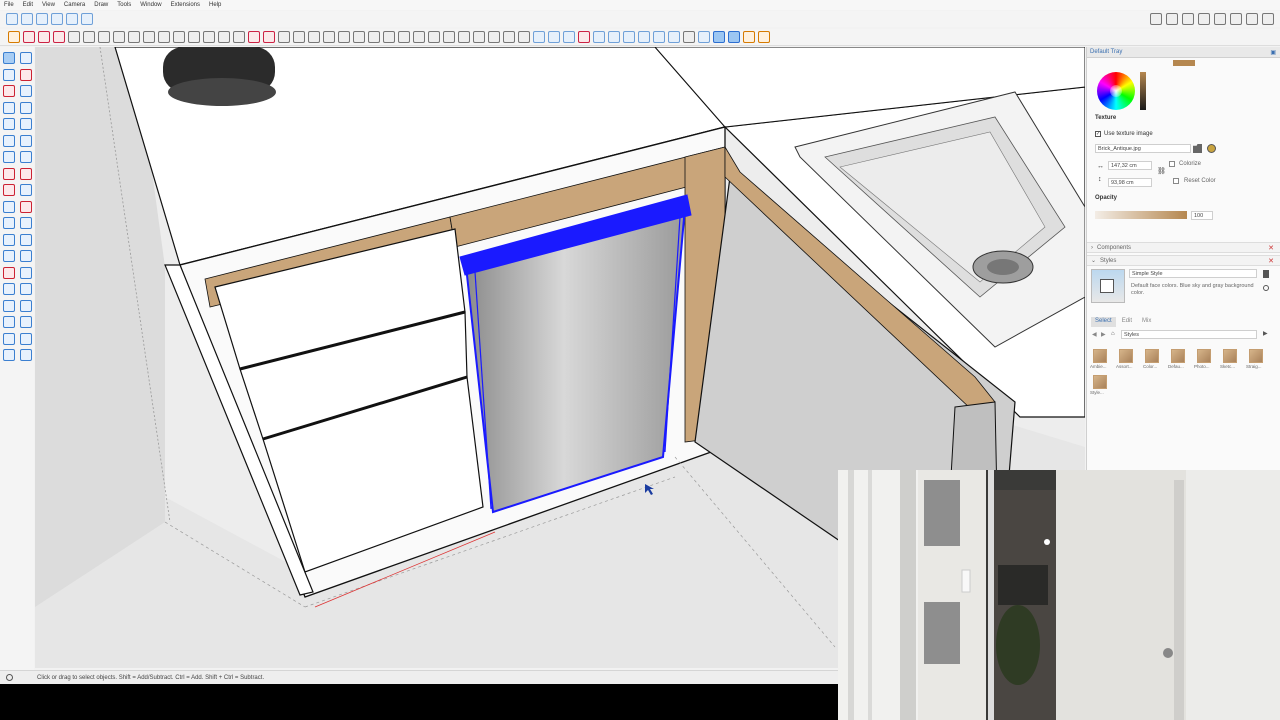 The width and height of the screenshot is (1280, 720). Describe the element at coordinates (479, 37) in the screenshot. I see `union-icon` at that location.